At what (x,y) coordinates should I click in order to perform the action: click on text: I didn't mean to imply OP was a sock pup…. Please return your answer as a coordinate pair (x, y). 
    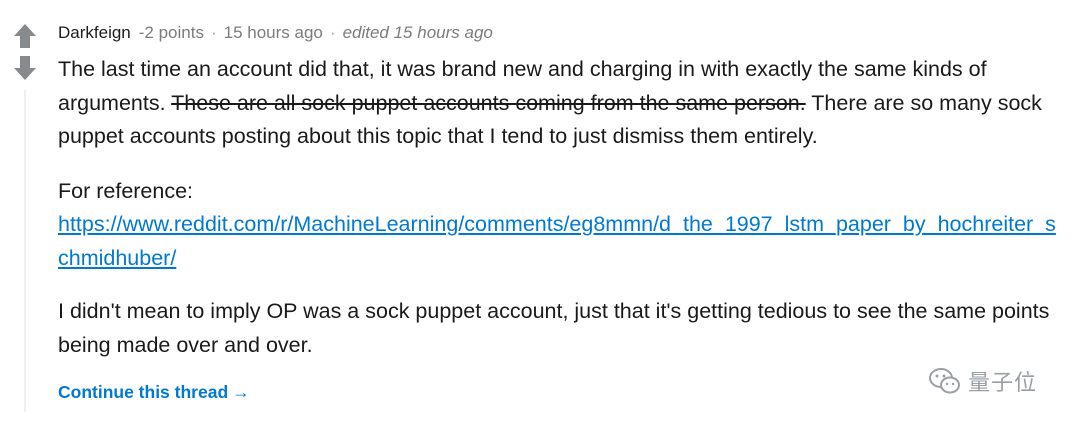
    Looking at the image, I should click on (554, 328).